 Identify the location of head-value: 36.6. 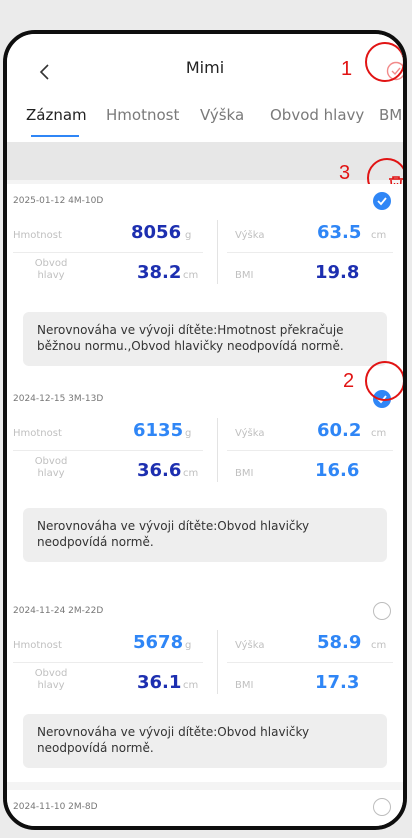
(159, 470).